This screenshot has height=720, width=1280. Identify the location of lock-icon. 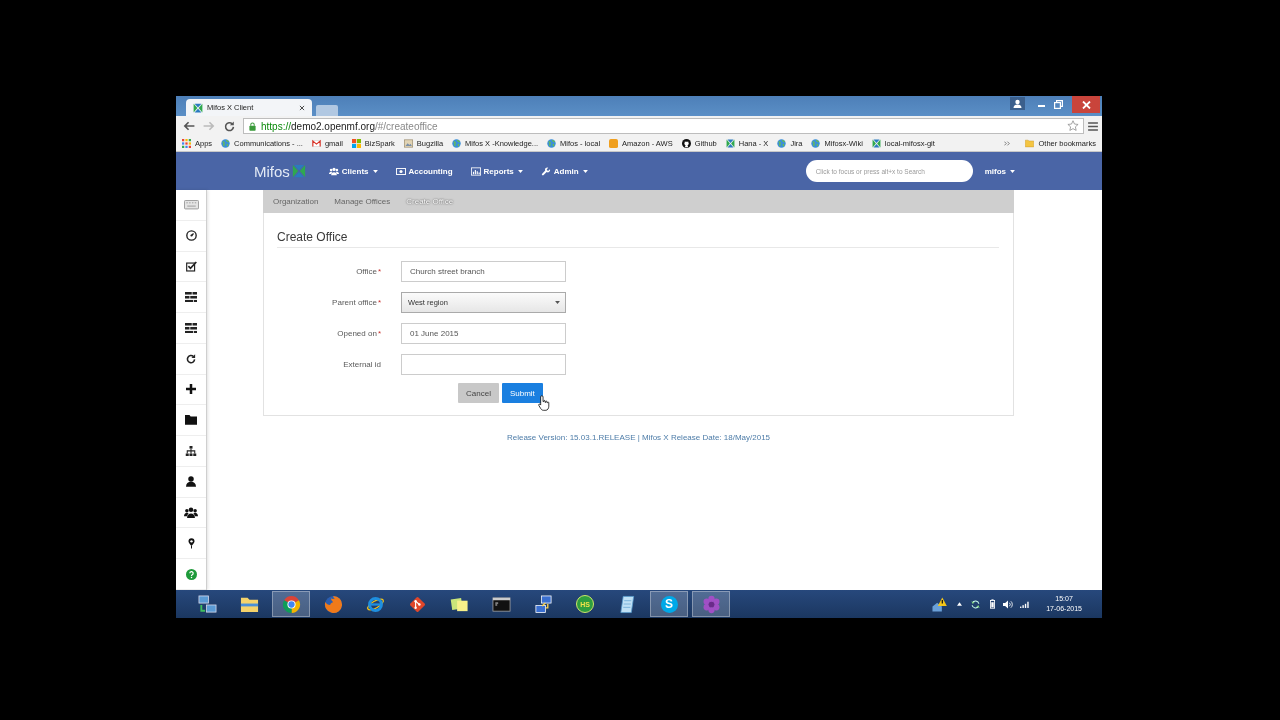
(252, 126).